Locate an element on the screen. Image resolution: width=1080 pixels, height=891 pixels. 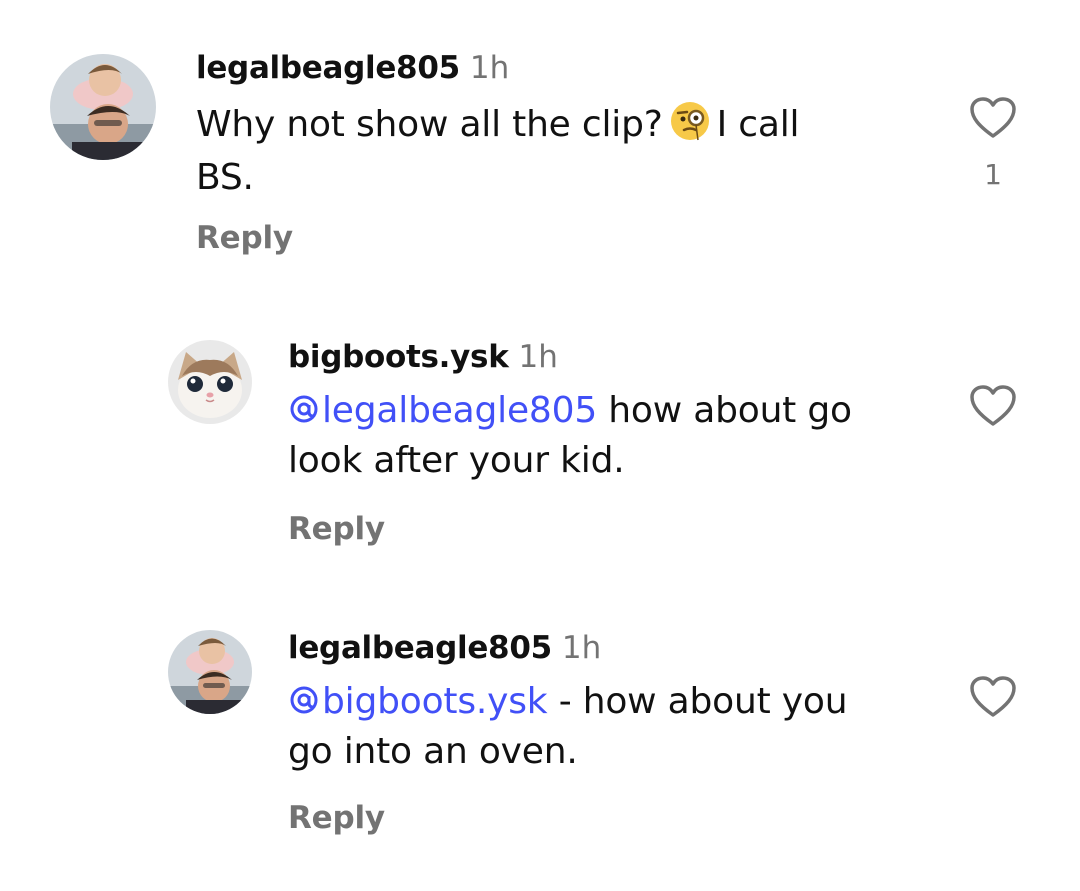
kitten-photo-icon is located at coordinates (210, 382).